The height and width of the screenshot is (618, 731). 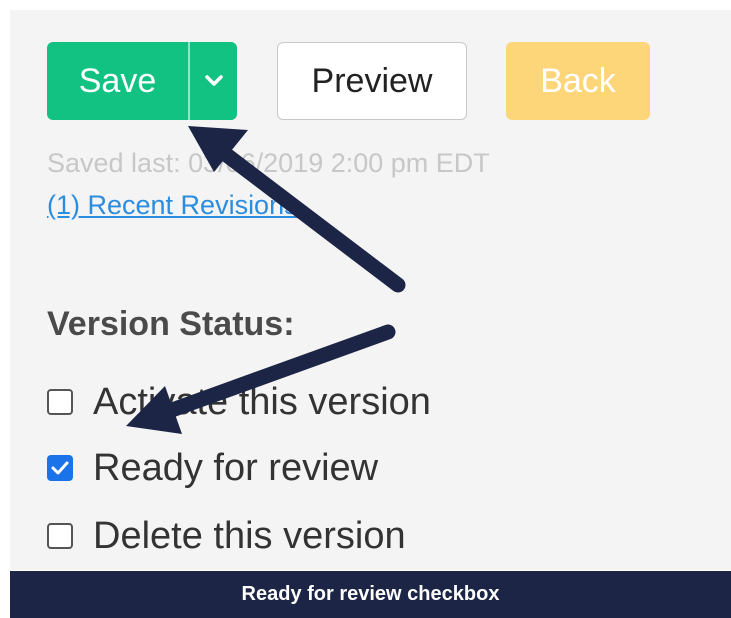 What do you see at coordinates (249, 535) in the screenshot?
I see `option-label: Delete this version` at bounding box center [249, 535].